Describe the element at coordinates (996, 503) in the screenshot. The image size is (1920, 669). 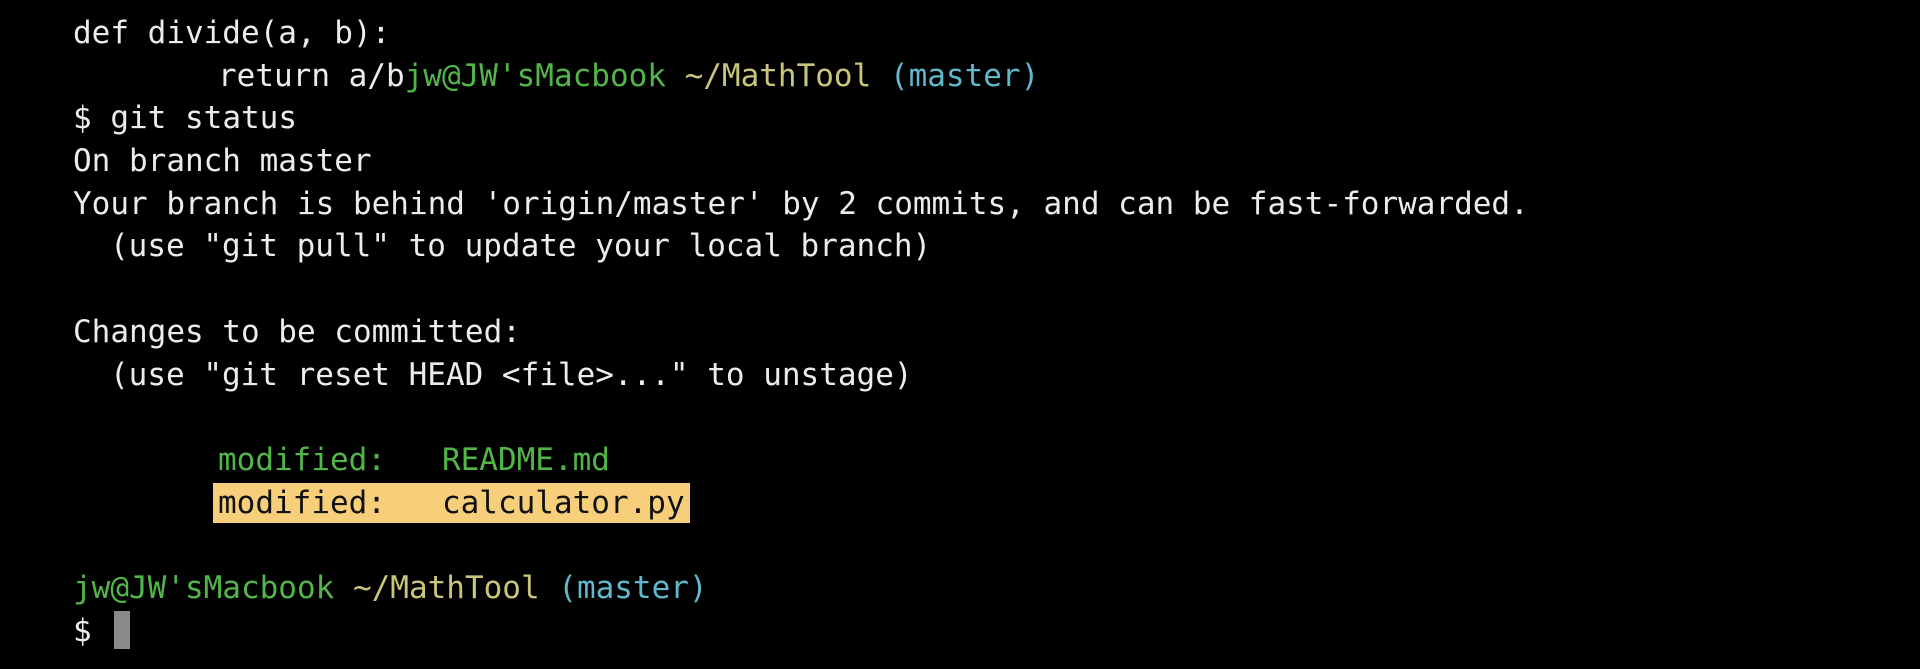
I see `staged-file-row-highlighted: modified: calculator.py` at that location.